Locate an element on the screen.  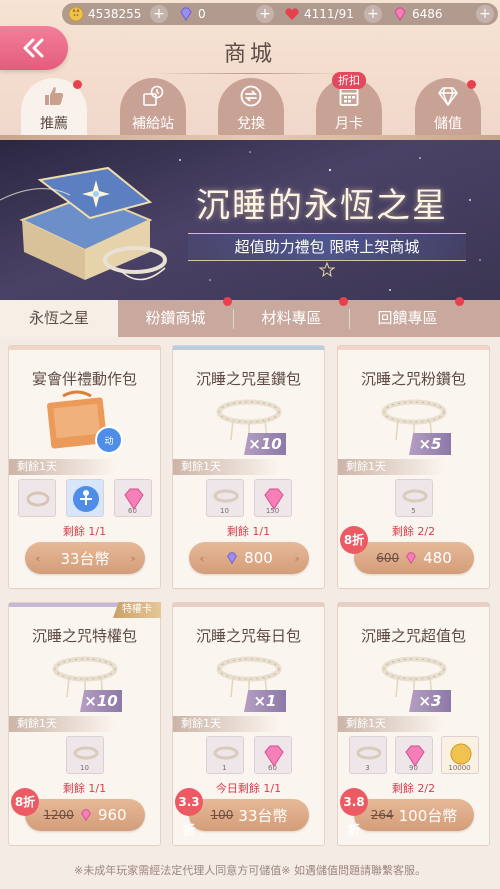
product-name: 沉睡之咒粉鑽包 is located at coordinates (413, 379).